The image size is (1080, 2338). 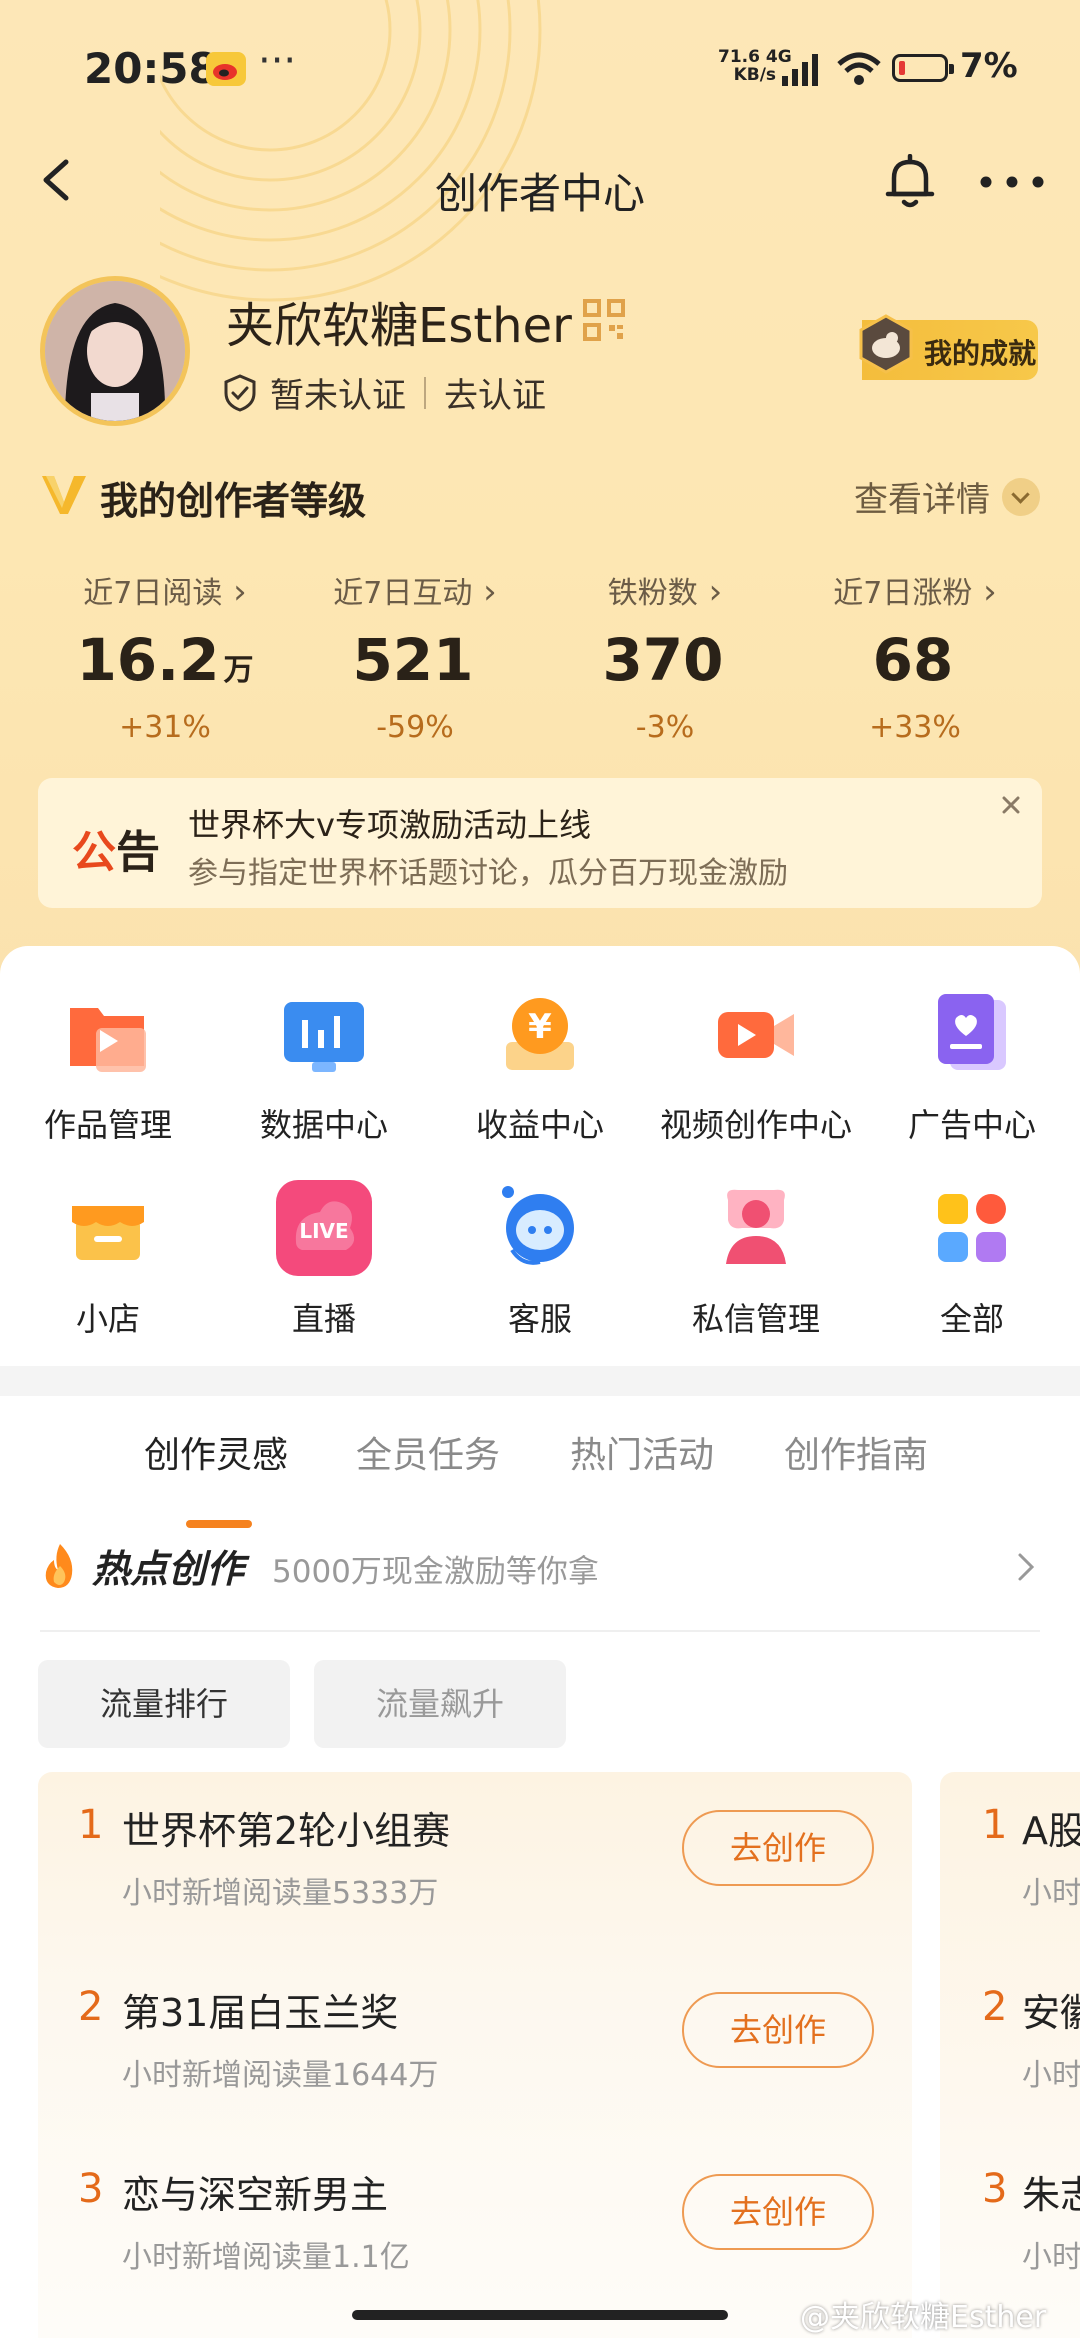 I want to click on list-item: 2 第31届白玉兰奖 小时新增阅读量1644万 去创作, so click(x=475, y=2044).